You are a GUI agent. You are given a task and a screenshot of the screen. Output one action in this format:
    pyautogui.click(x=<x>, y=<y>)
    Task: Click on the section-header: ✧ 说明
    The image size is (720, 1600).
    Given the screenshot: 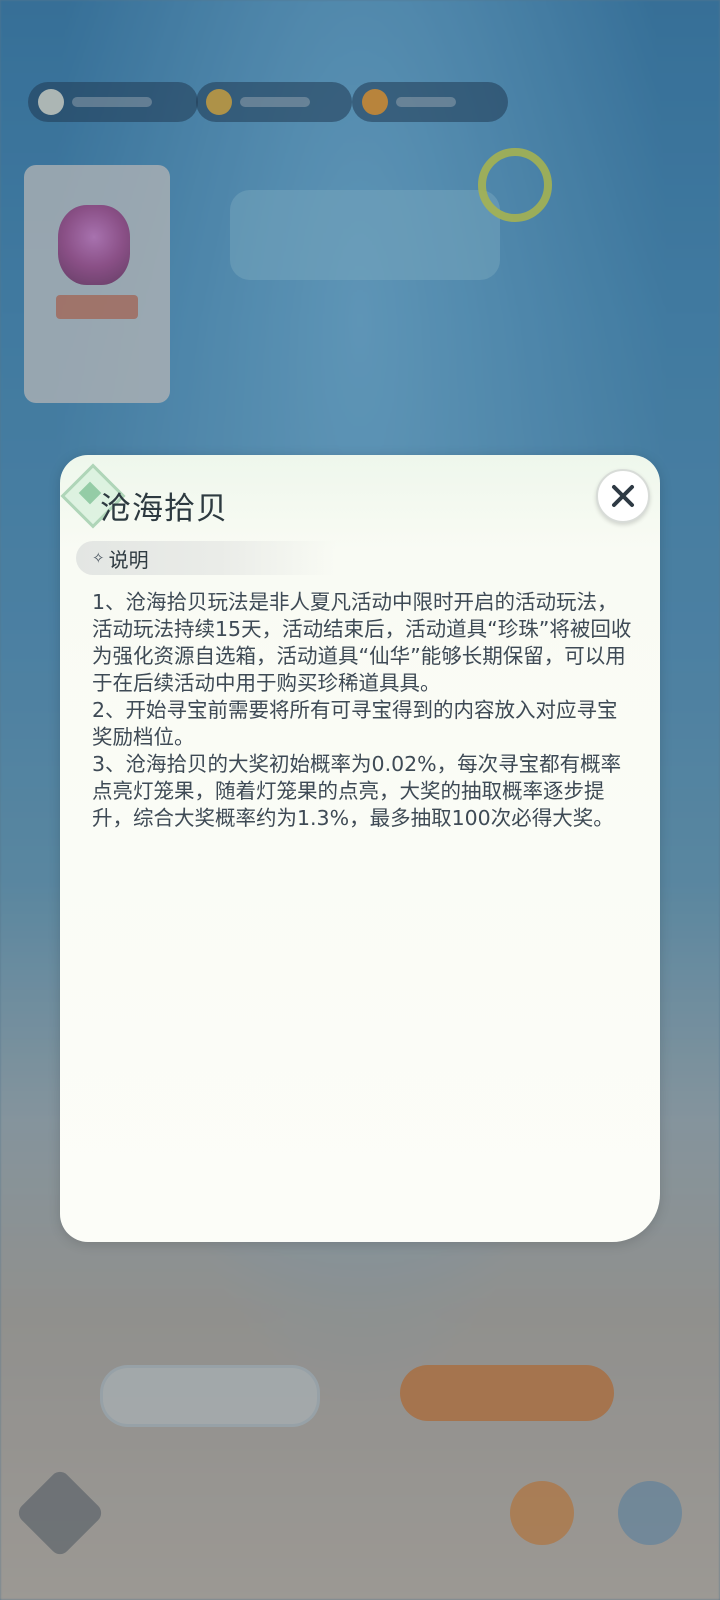 What is the action you would take?
    pyautogui.click(x=206, y=558)
    